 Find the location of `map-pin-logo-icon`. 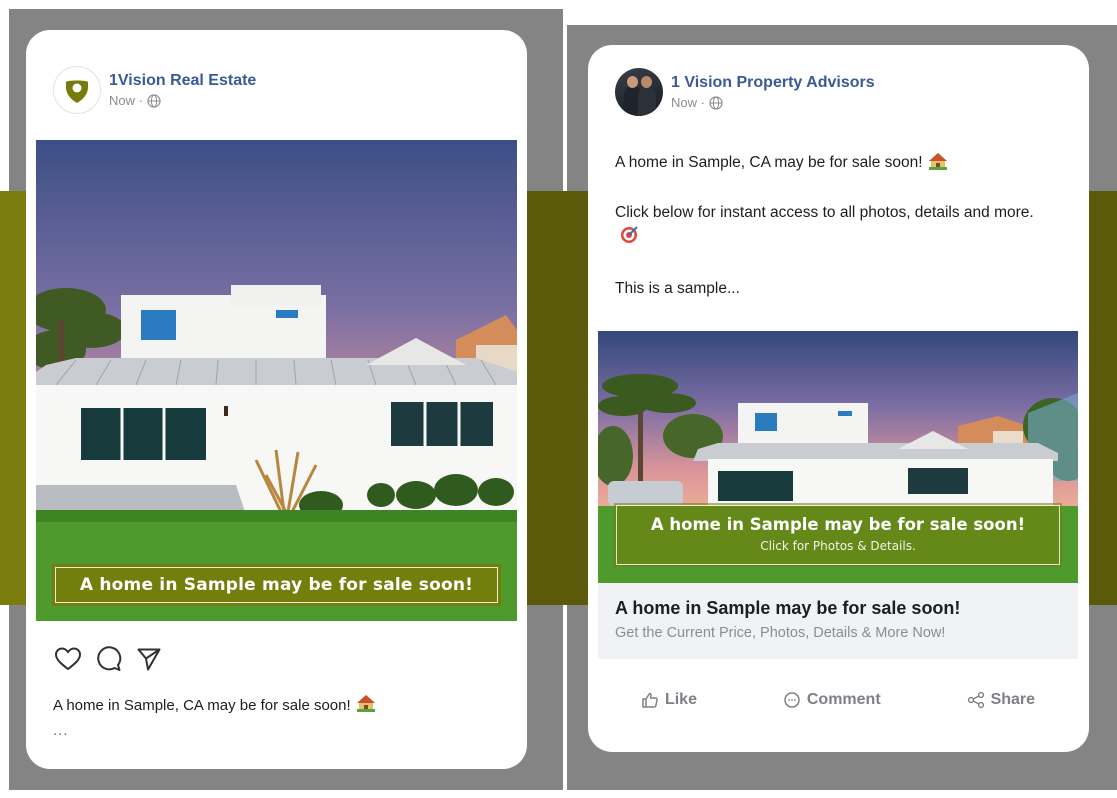

map-pin-logo-icon is located at coordinates (77, 90).